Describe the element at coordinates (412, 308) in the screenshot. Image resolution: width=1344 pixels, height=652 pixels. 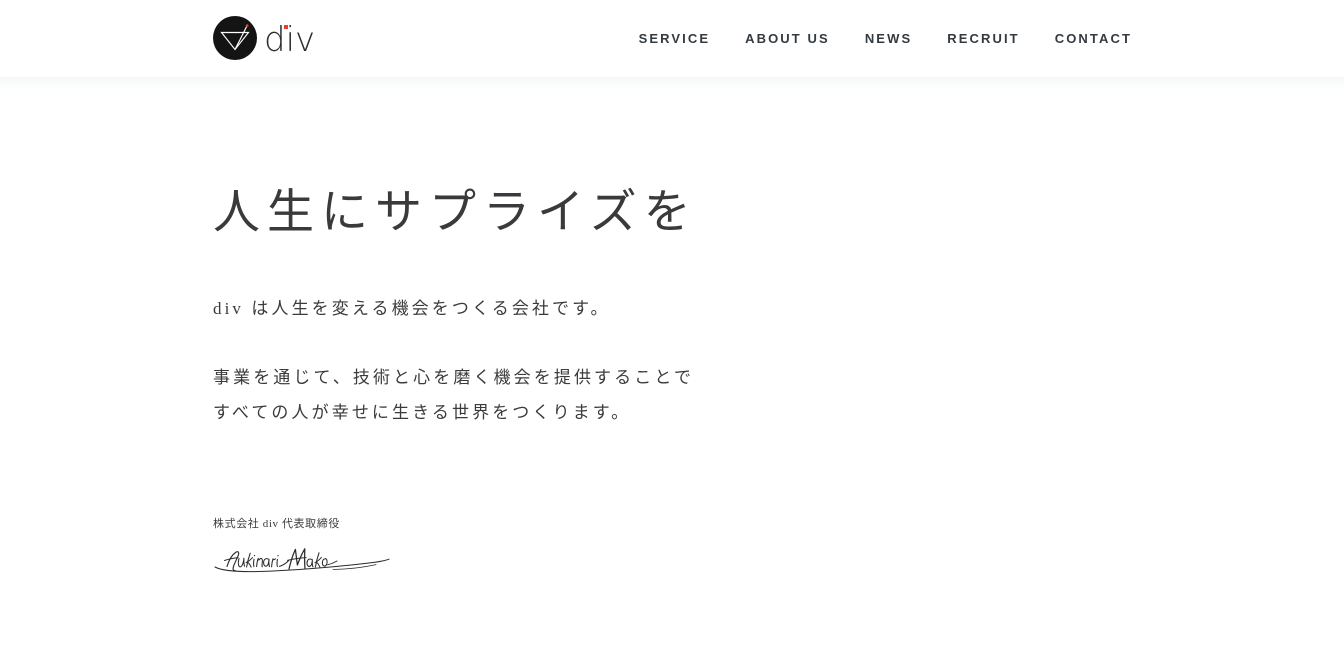
I see `hero-lead-text: div は人生を変える機会をつくる会社です。` at that location.